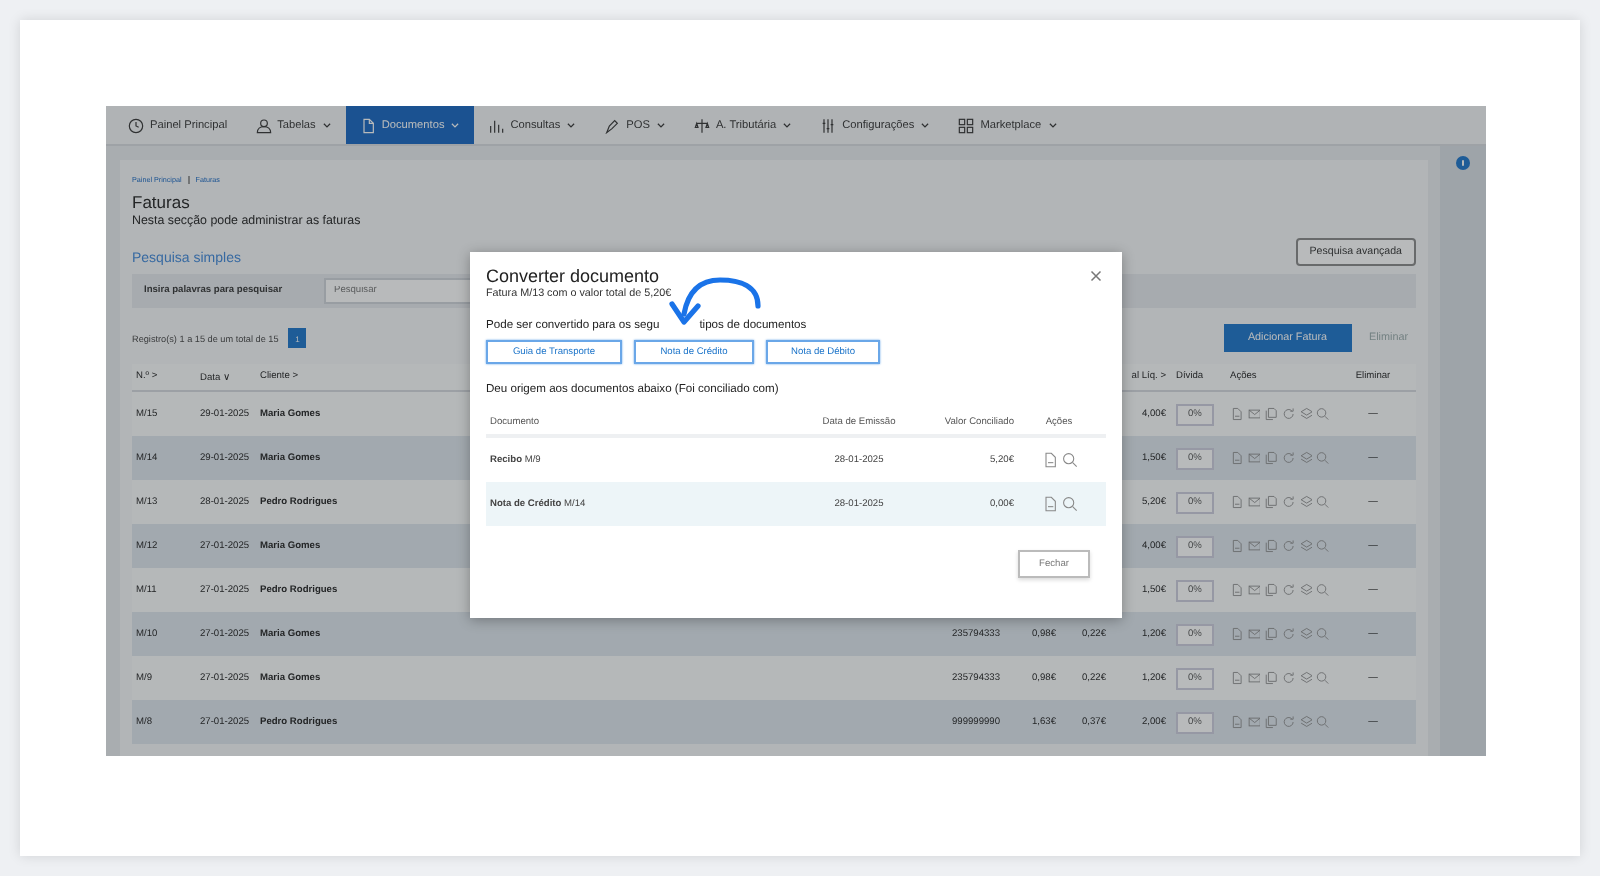 This screenshot has width=1600, height=876. I want to click on dialog-title: Converter documento, so click(573, 276).